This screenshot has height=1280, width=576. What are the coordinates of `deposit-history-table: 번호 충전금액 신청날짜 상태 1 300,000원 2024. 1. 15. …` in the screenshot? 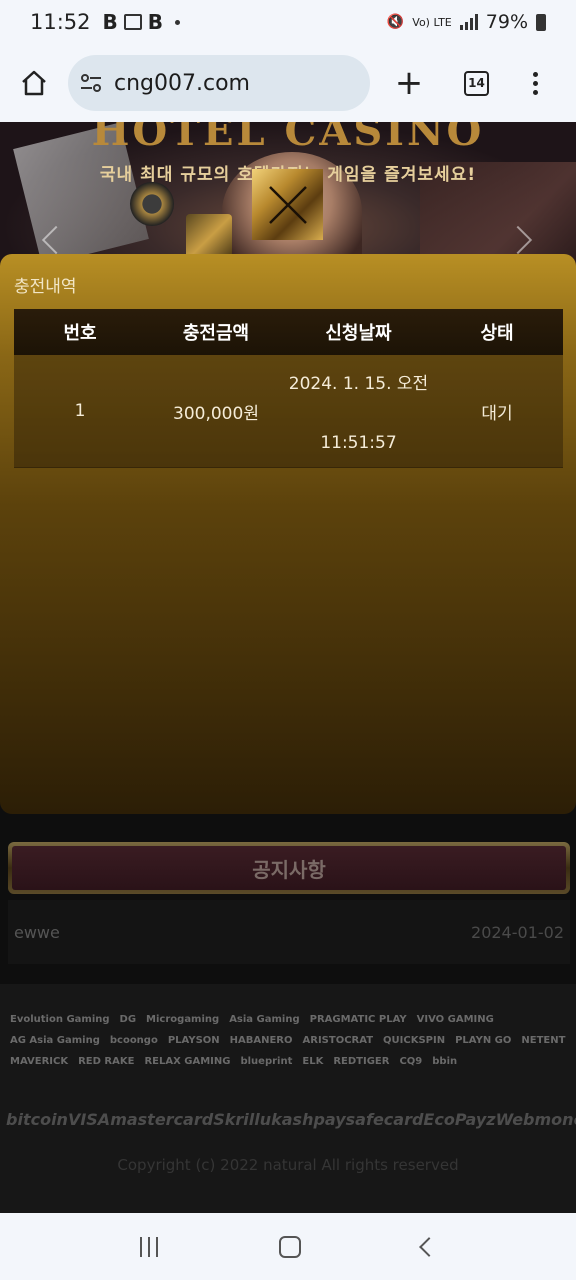 It's located at (288, 388).